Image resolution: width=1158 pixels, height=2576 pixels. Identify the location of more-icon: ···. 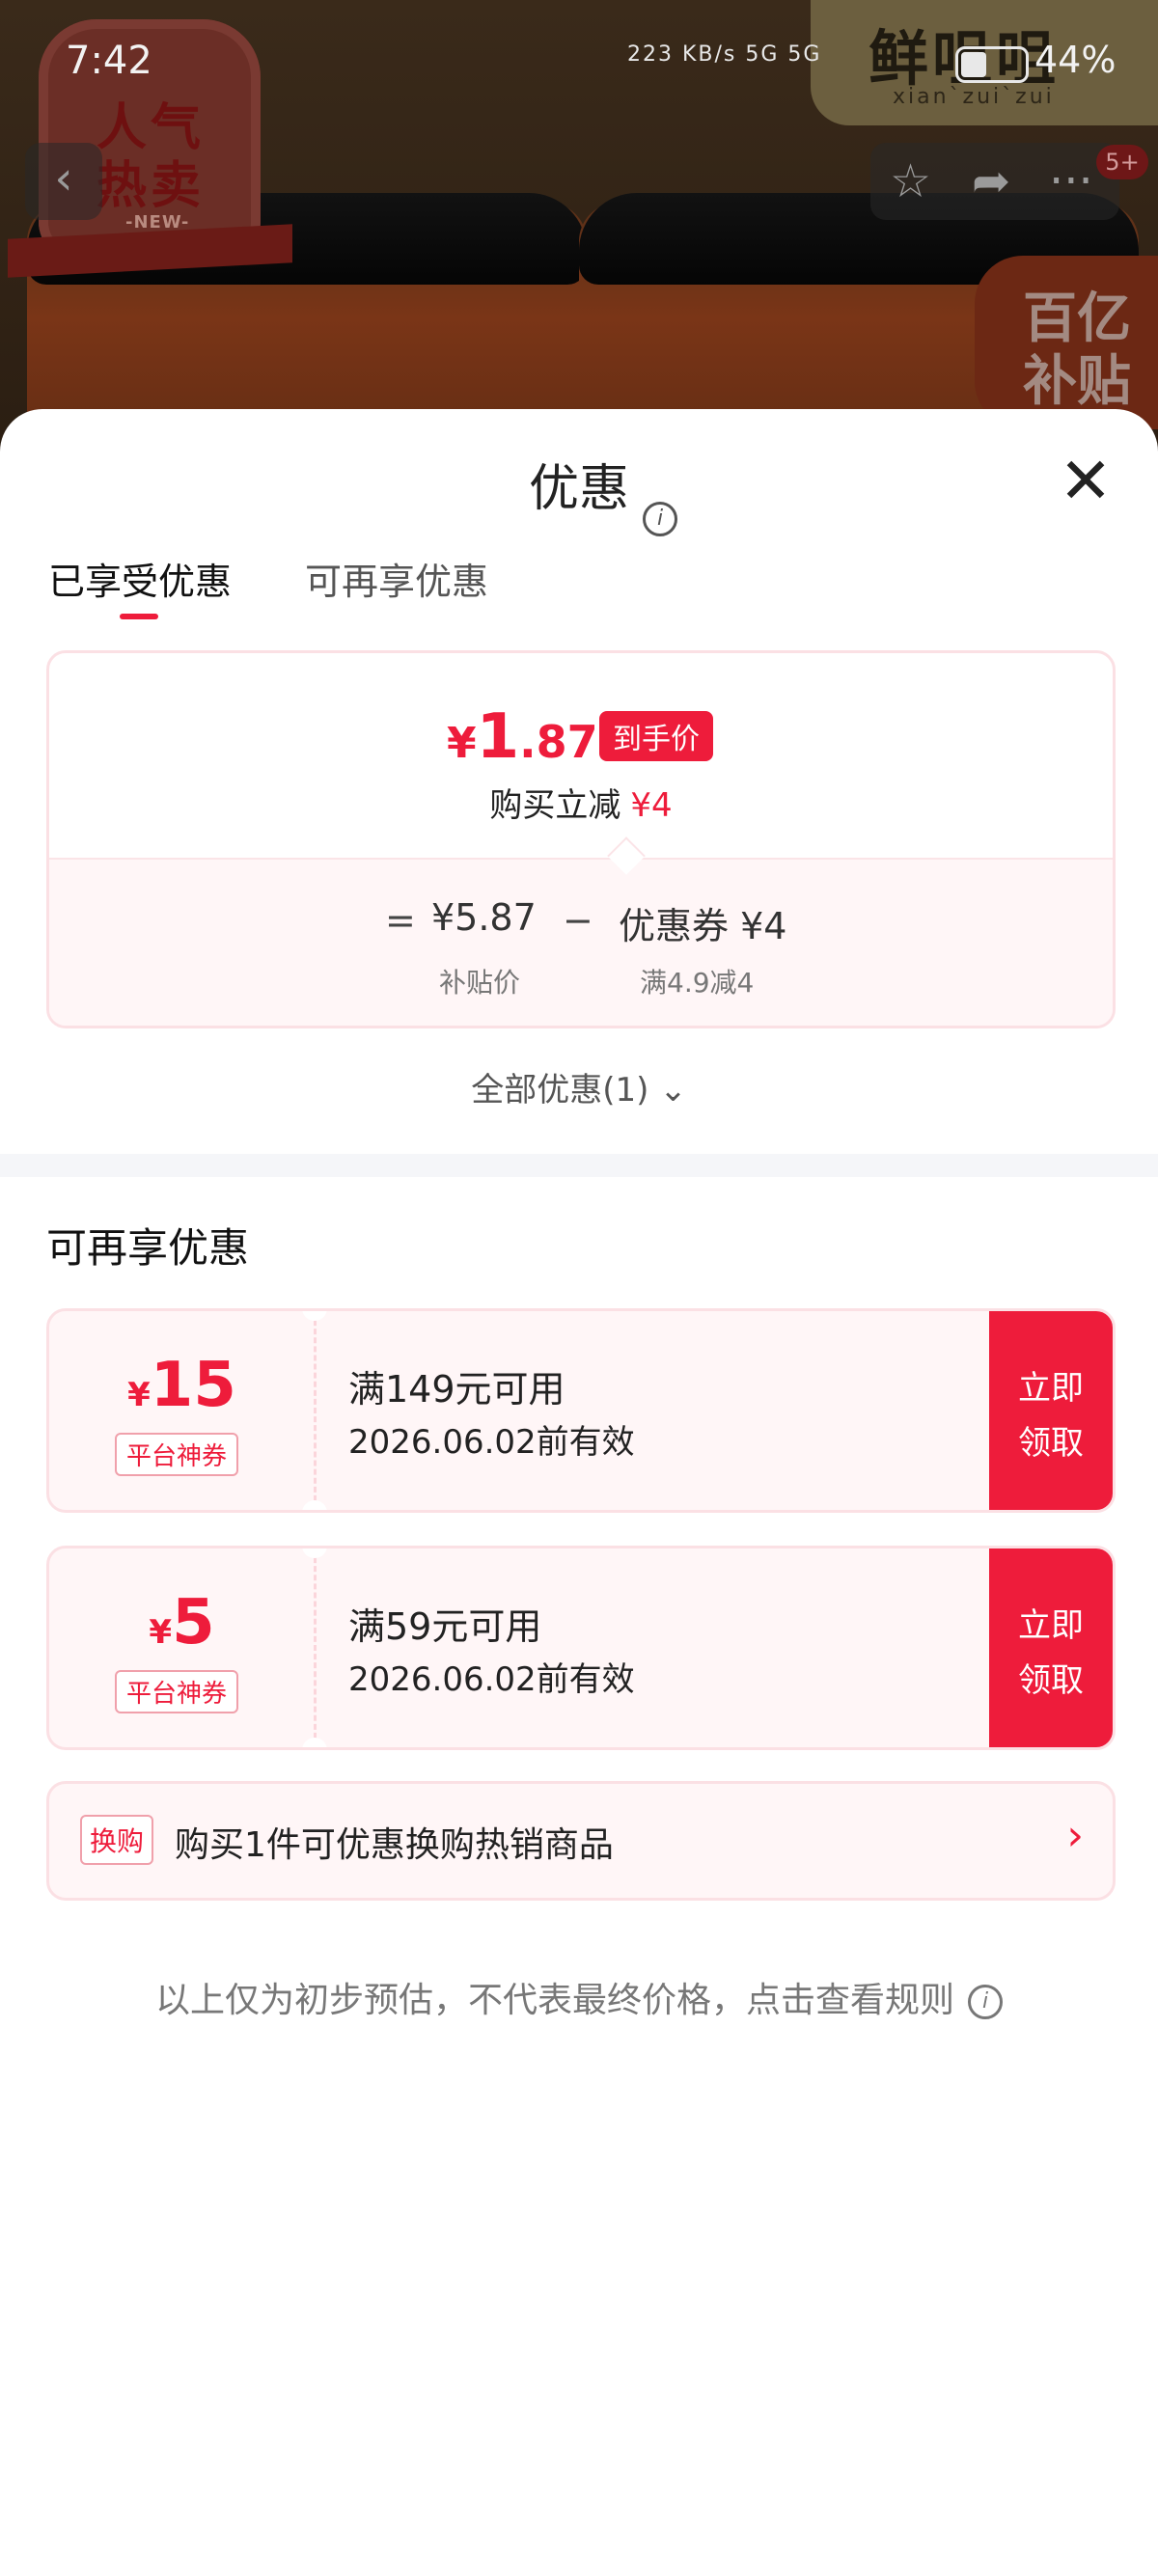
(1071, 181).